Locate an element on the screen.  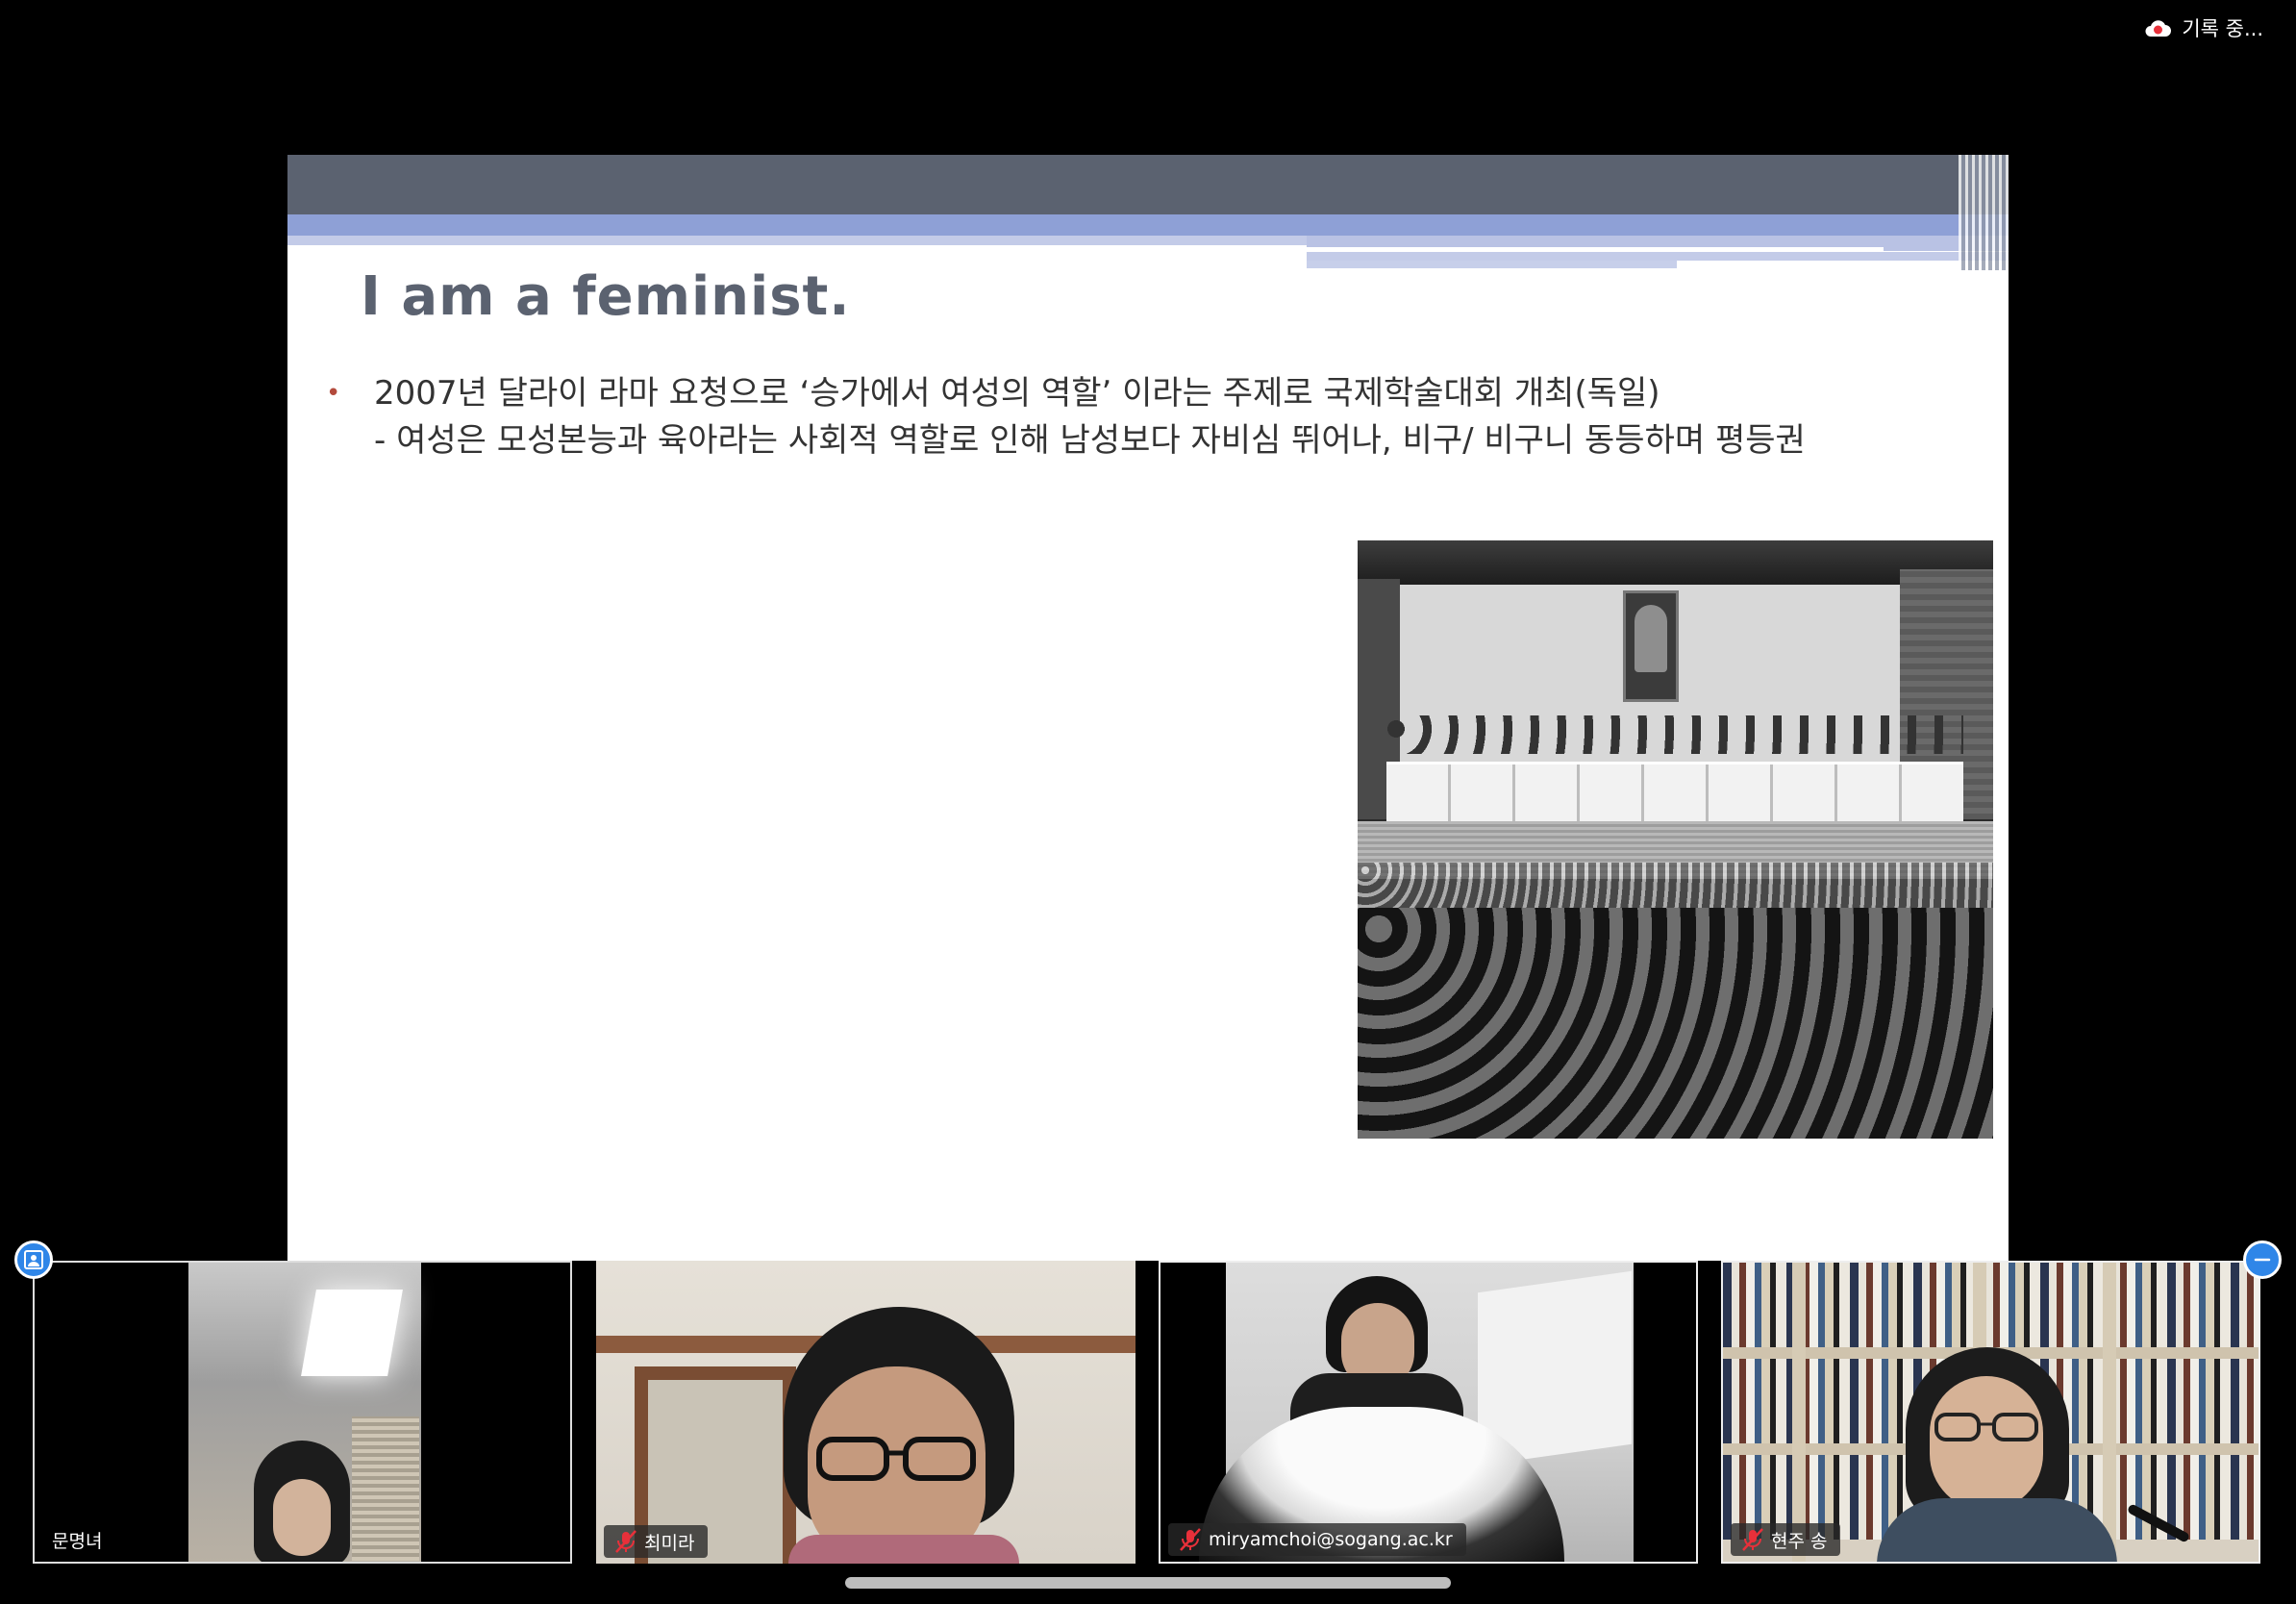
participant-tile-3: miryamchoi@sogang.ac.kr is located at coordinates (1428, 1412).